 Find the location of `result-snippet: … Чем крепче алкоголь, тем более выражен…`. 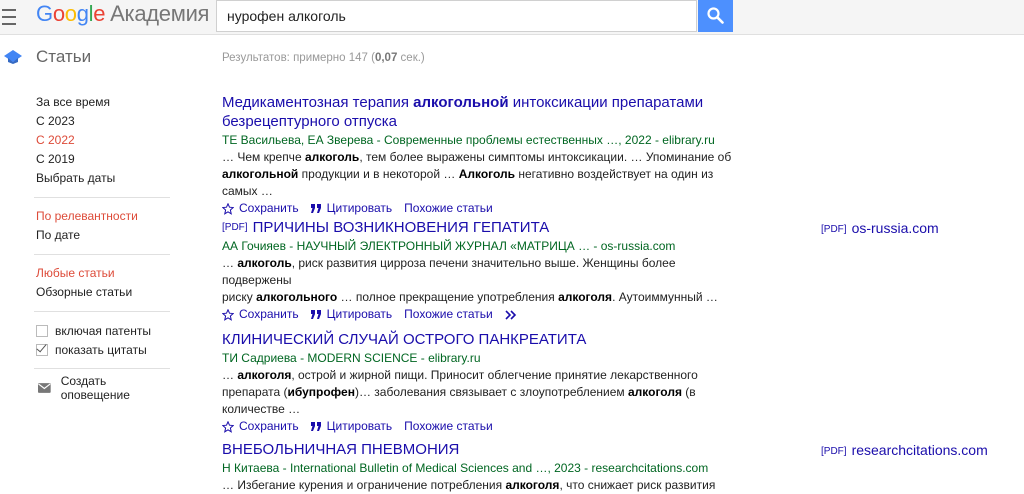

result-snippet: … Чем крепче алкоголь, тем более выражен… is located at coordinates (477, 174).